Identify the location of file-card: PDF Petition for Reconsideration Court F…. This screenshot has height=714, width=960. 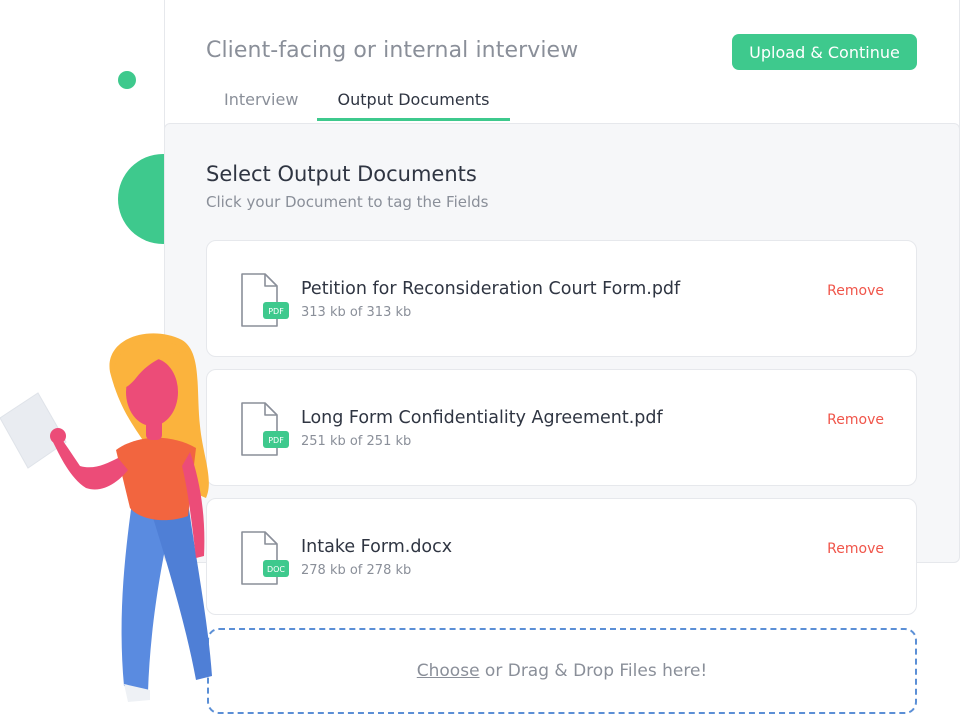
(561, 298).